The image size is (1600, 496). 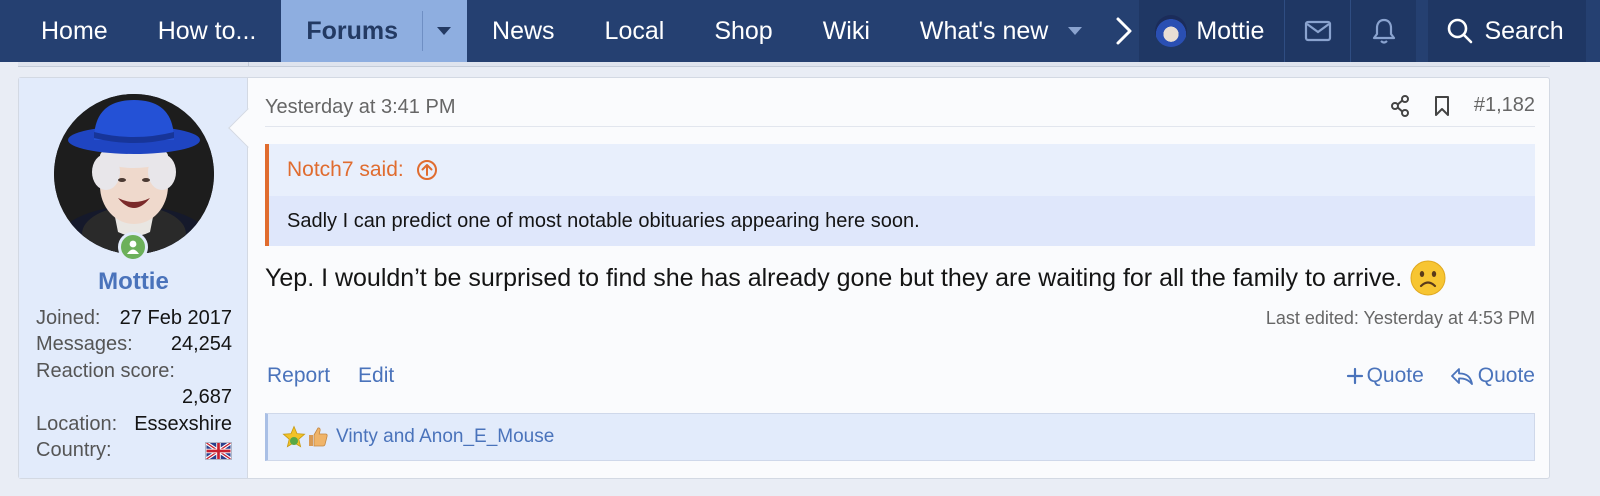 I want to click on previous-post-edge, so click(x=784, y=64).